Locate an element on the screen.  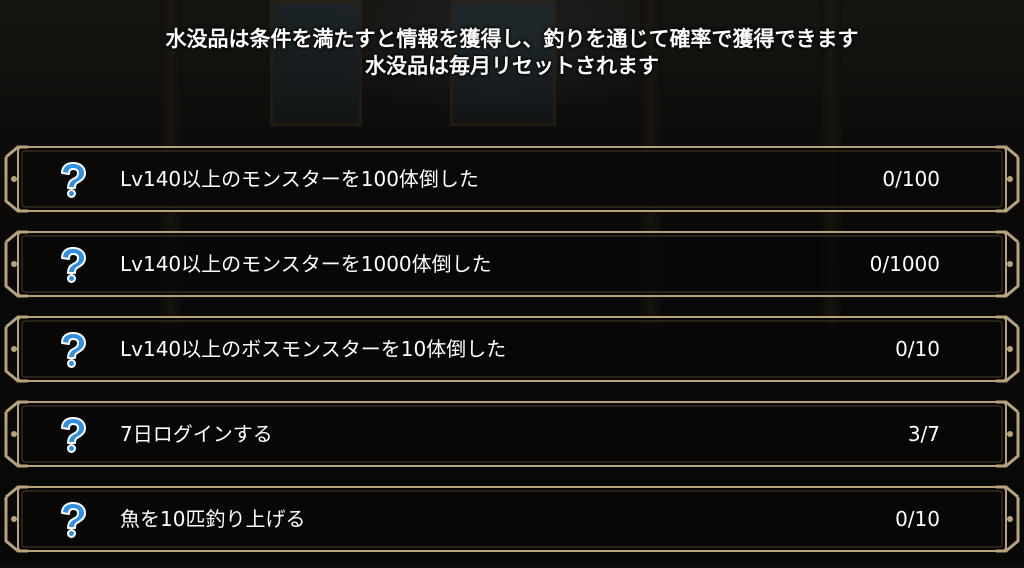
condition-progress: 3/7 is located at coordinates (923, 434).